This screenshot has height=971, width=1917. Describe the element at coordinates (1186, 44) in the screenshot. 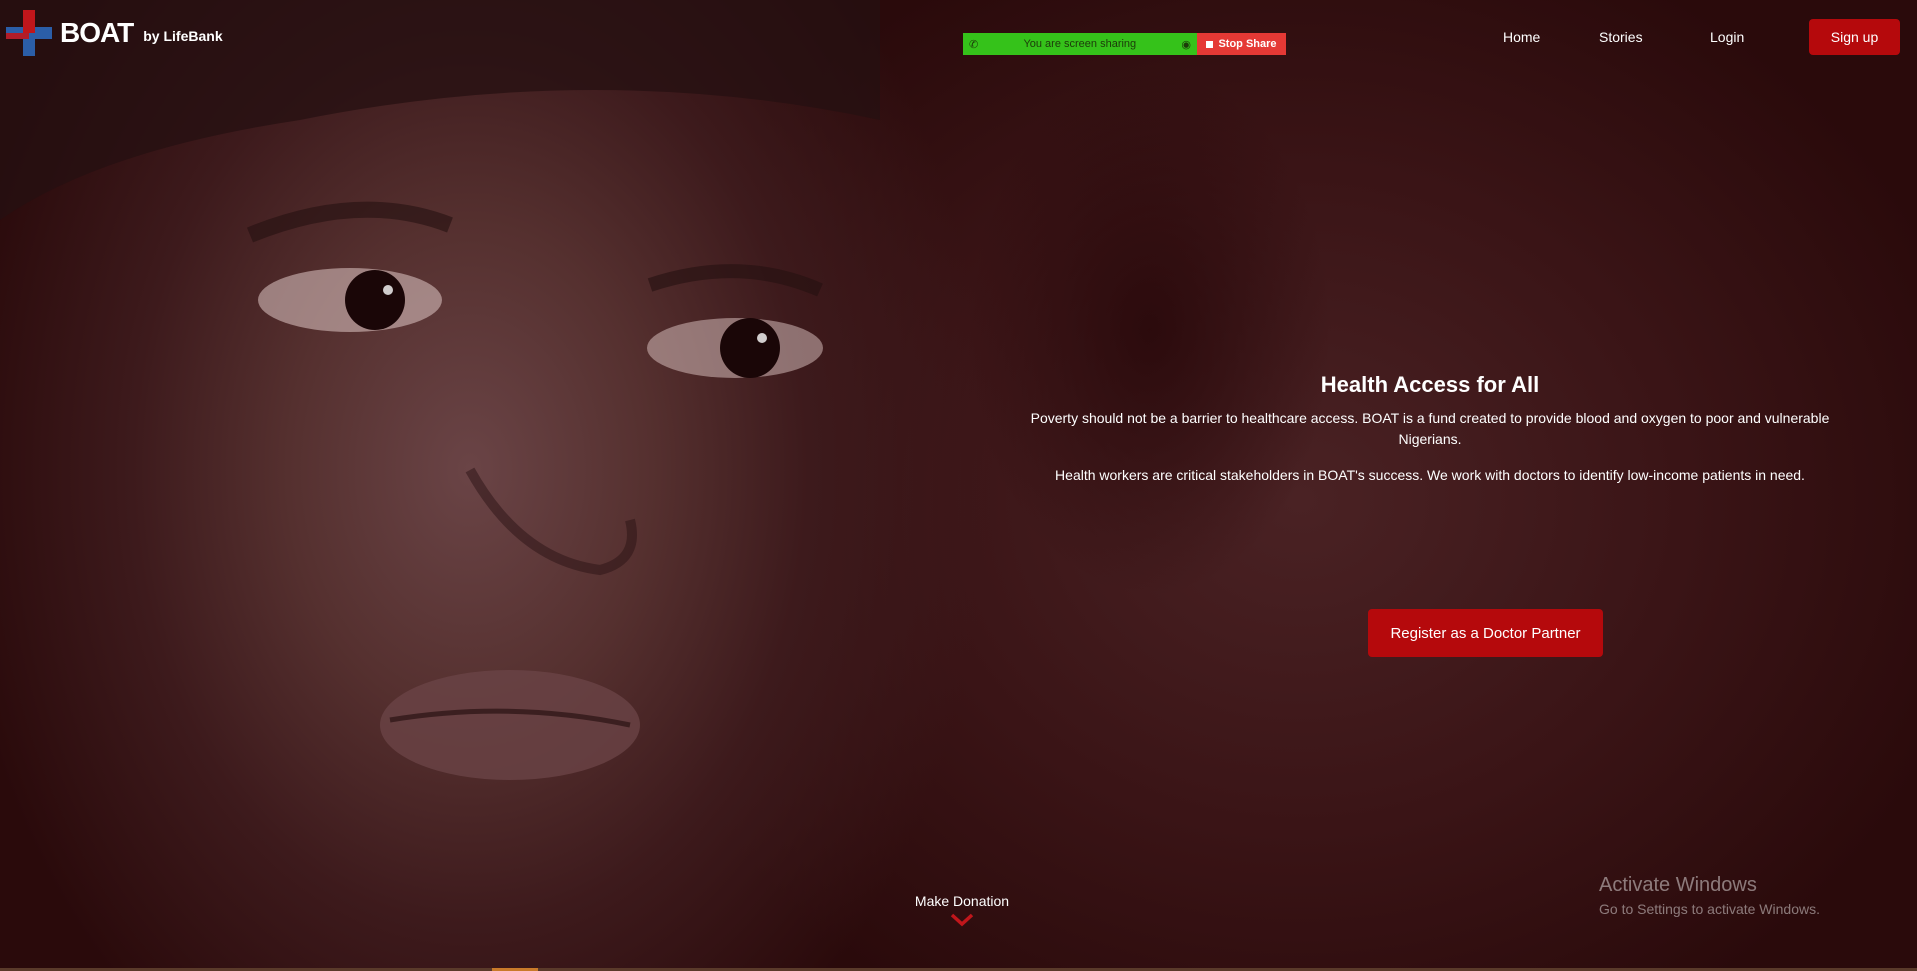

I see `shield-icon: ◉` at that location.